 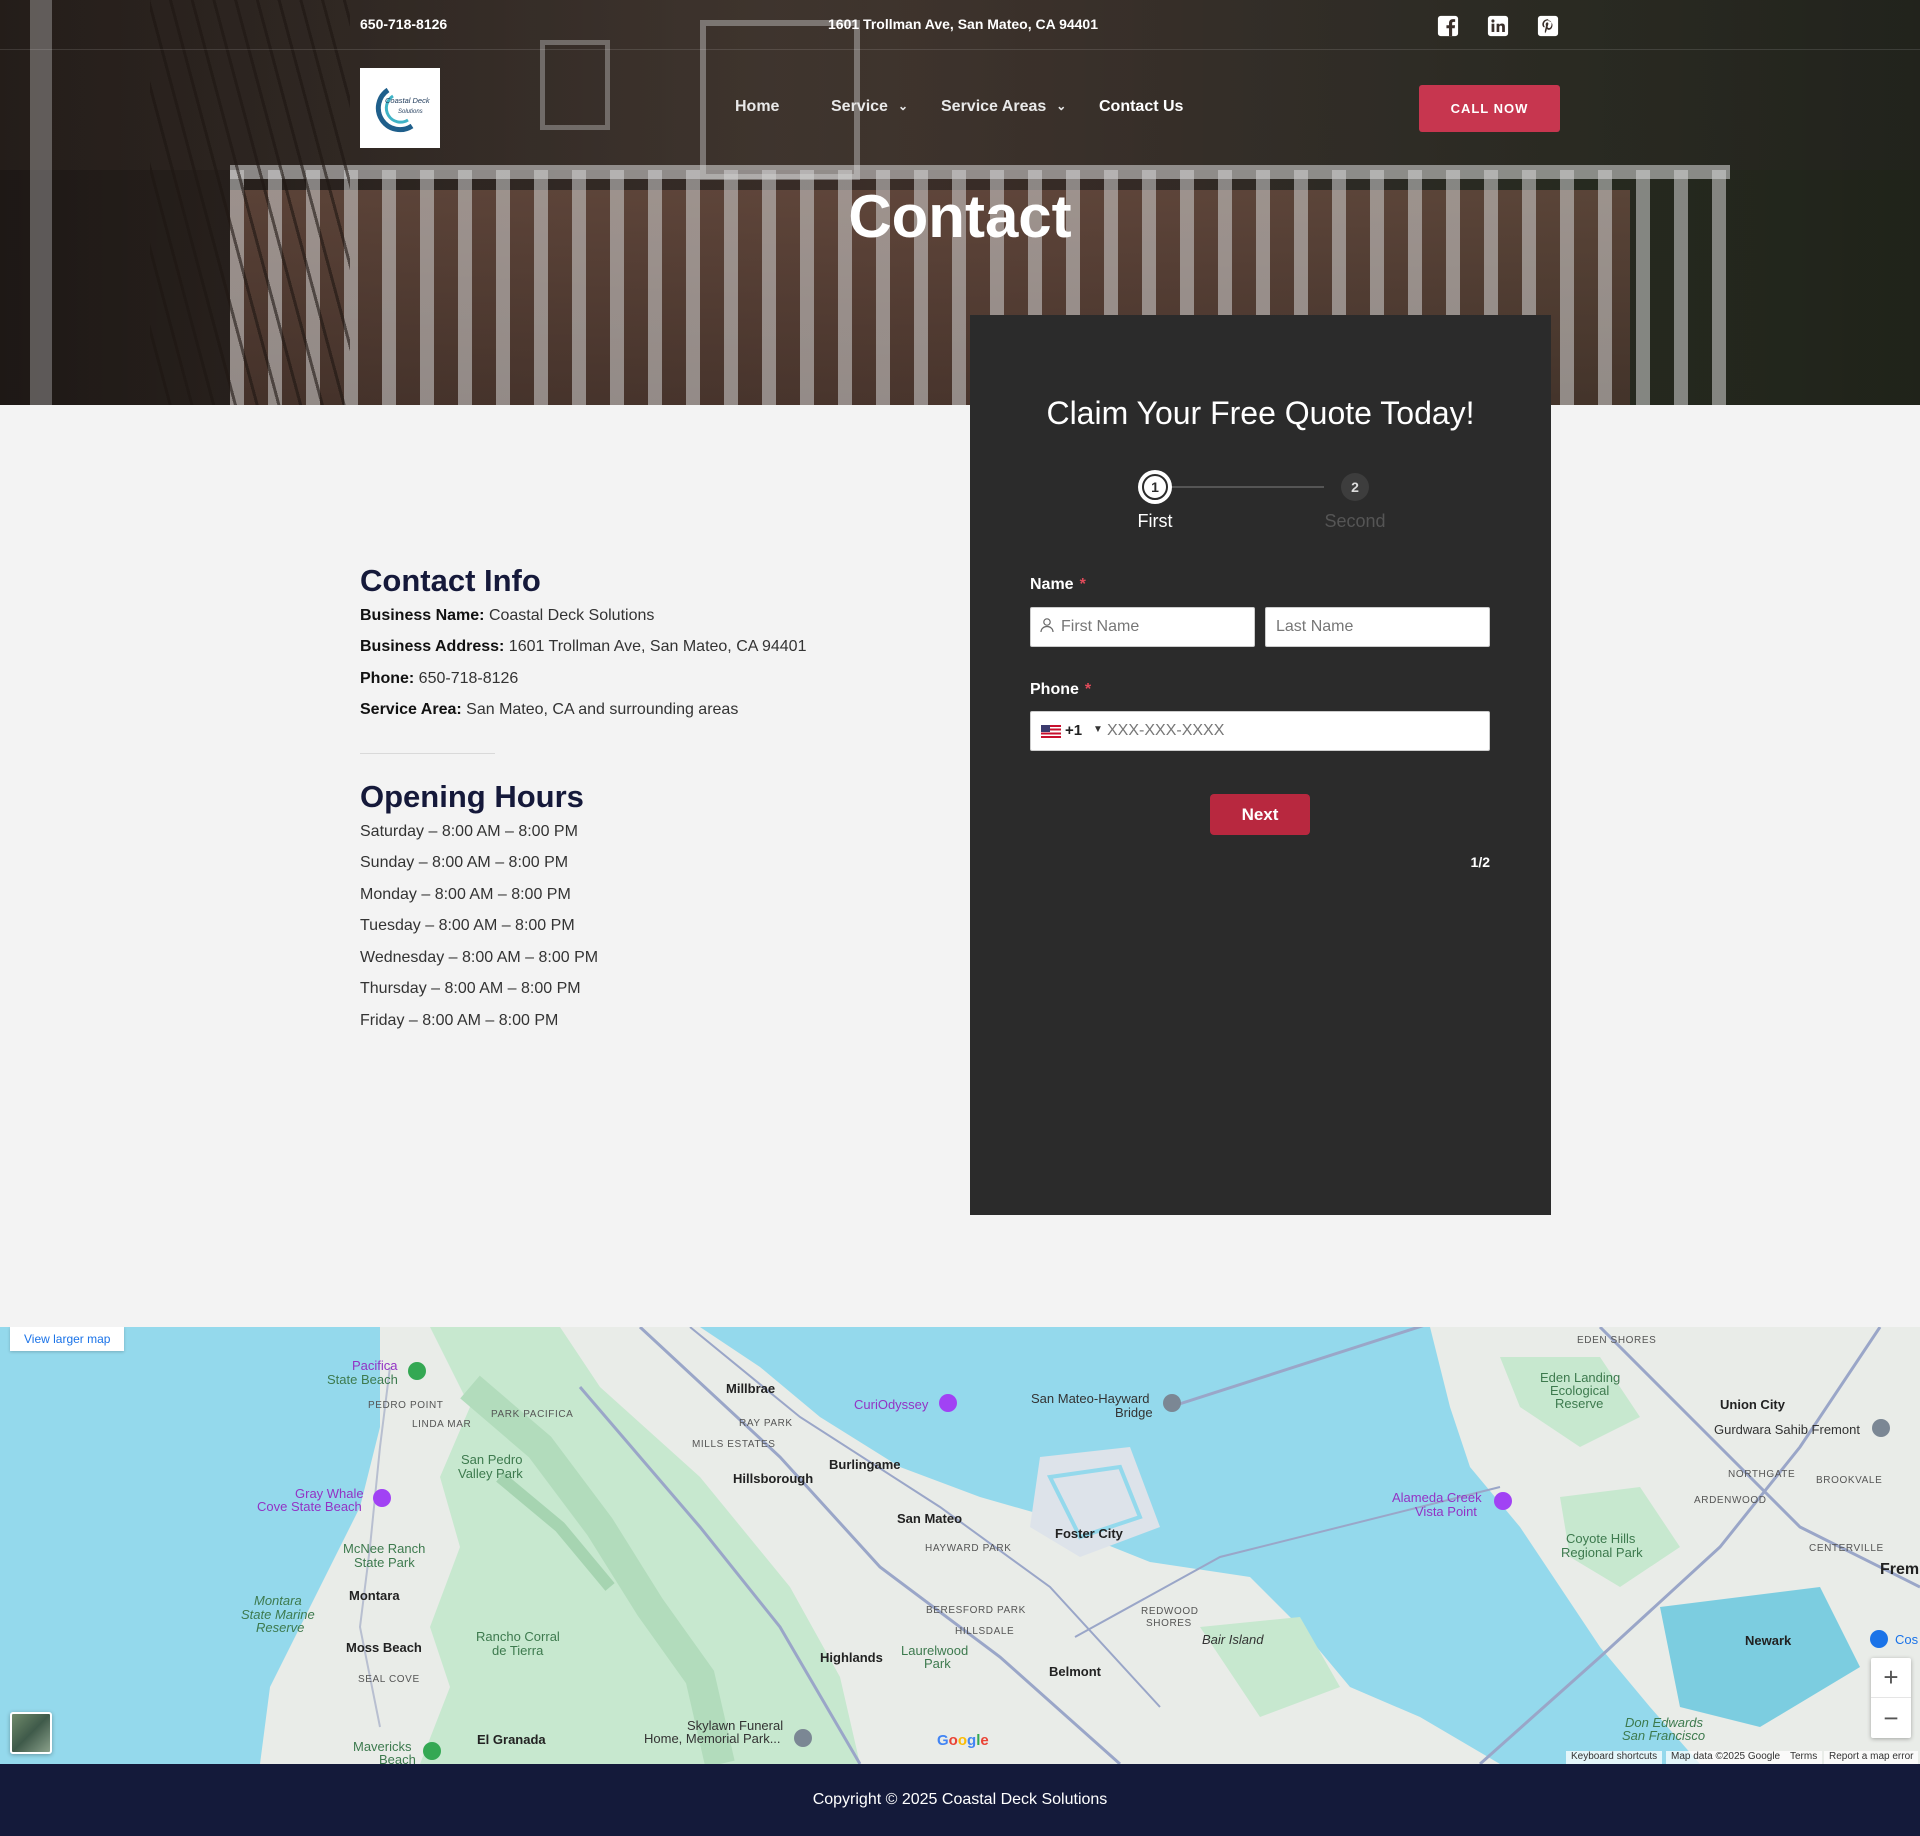 What do you see at coordinates (1073, 730) in the screenshot?
I see `country-dial-code: +1` at bounding box center [1073, 730].